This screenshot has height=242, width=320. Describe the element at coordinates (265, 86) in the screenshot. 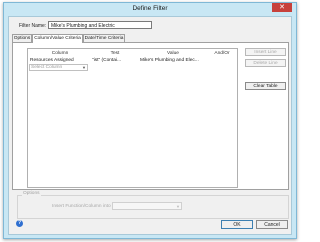

I see `clear-table-button: Clear Table` at that location.